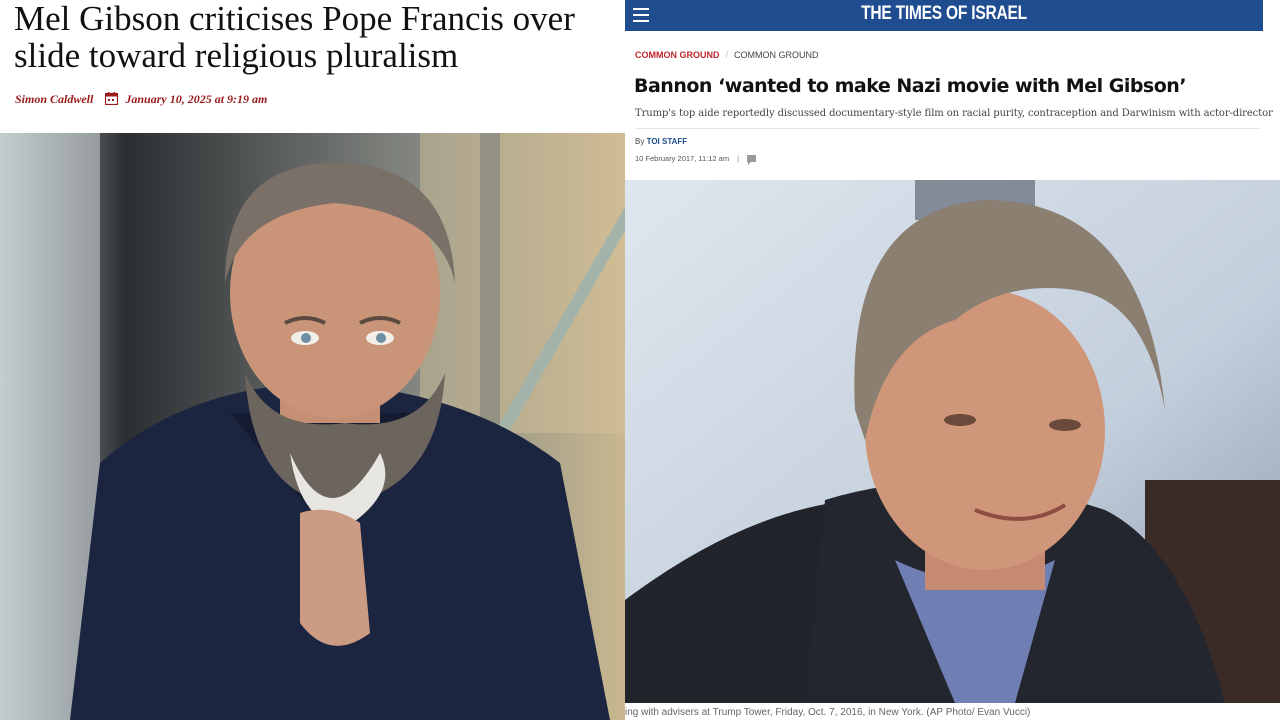 The image size is (1280, 720). I want to click on divider, so click(947, 128).